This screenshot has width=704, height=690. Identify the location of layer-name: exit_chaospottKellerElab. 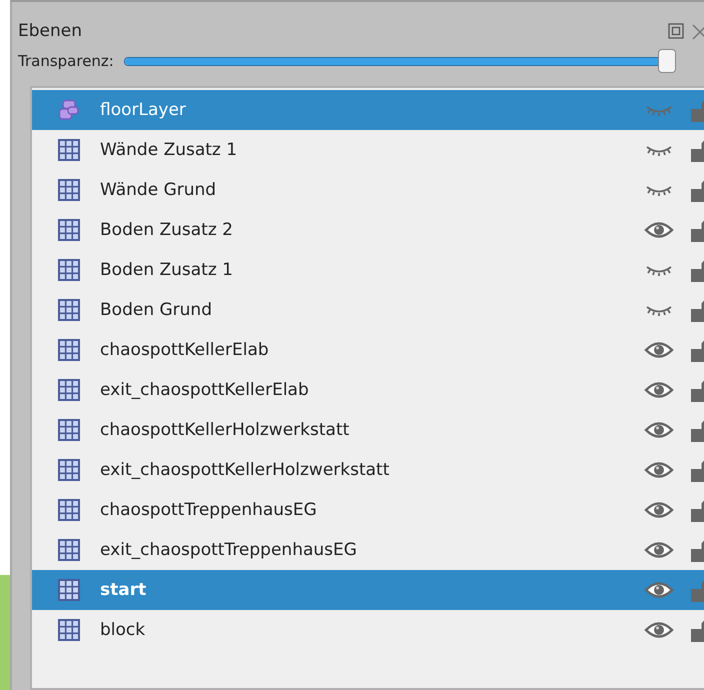
(205, 390).